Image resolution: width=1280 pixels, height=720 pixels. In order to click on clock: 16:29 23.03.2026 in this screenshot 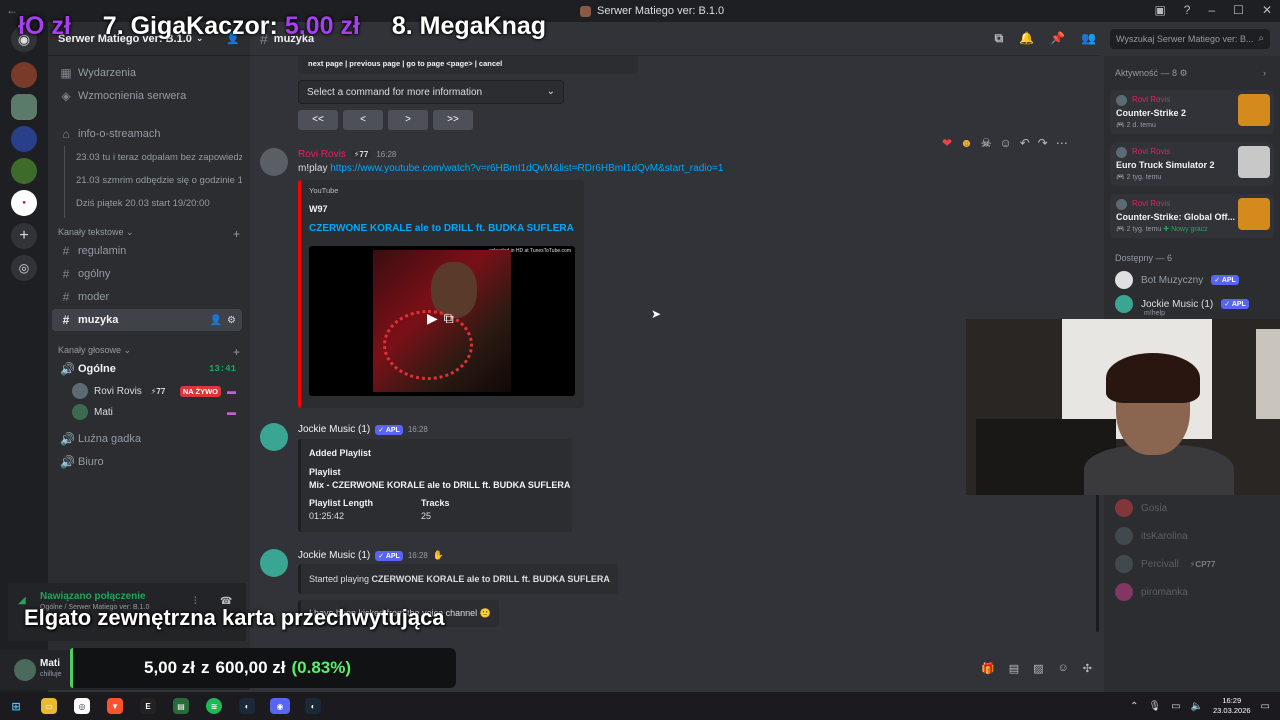, I will do `click(1232, 706)`.